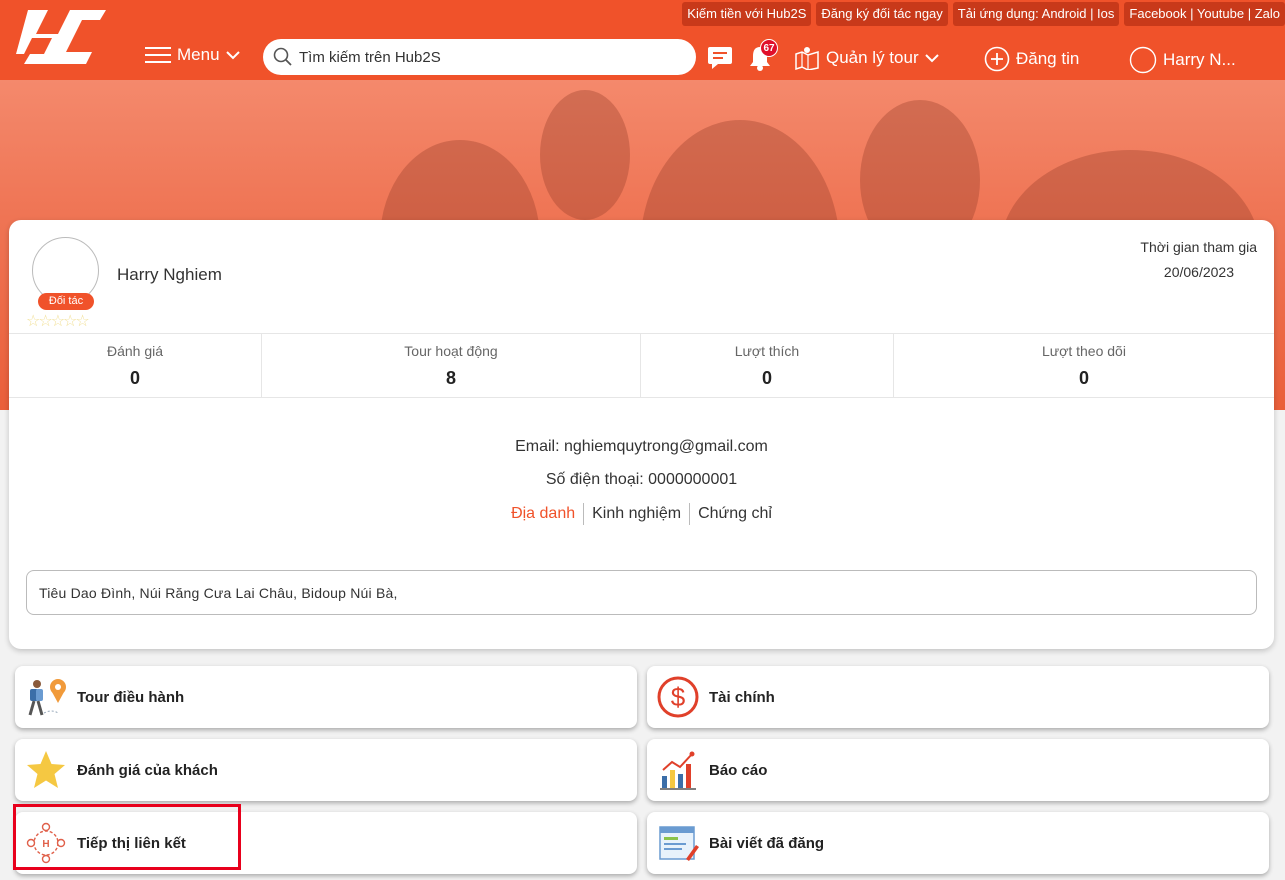 This screenshot has width=1285, height=880. Describe the element at coordinates (450, 378) in the screenshot. I see `stat-value: 8` at that location.